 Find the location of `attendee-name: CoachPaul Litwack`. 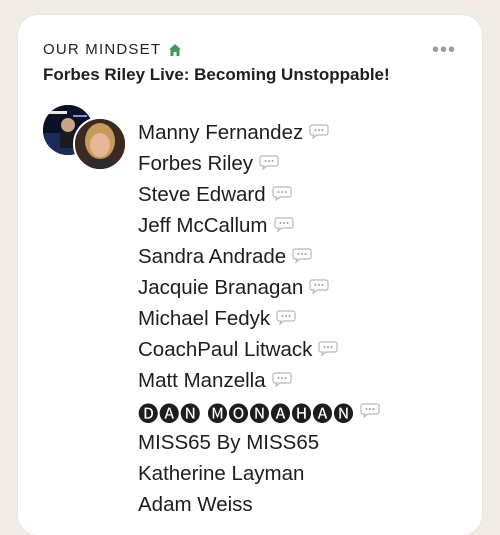

attendee-name: CoachPaul Litwack is located at coordinates (225, 349).